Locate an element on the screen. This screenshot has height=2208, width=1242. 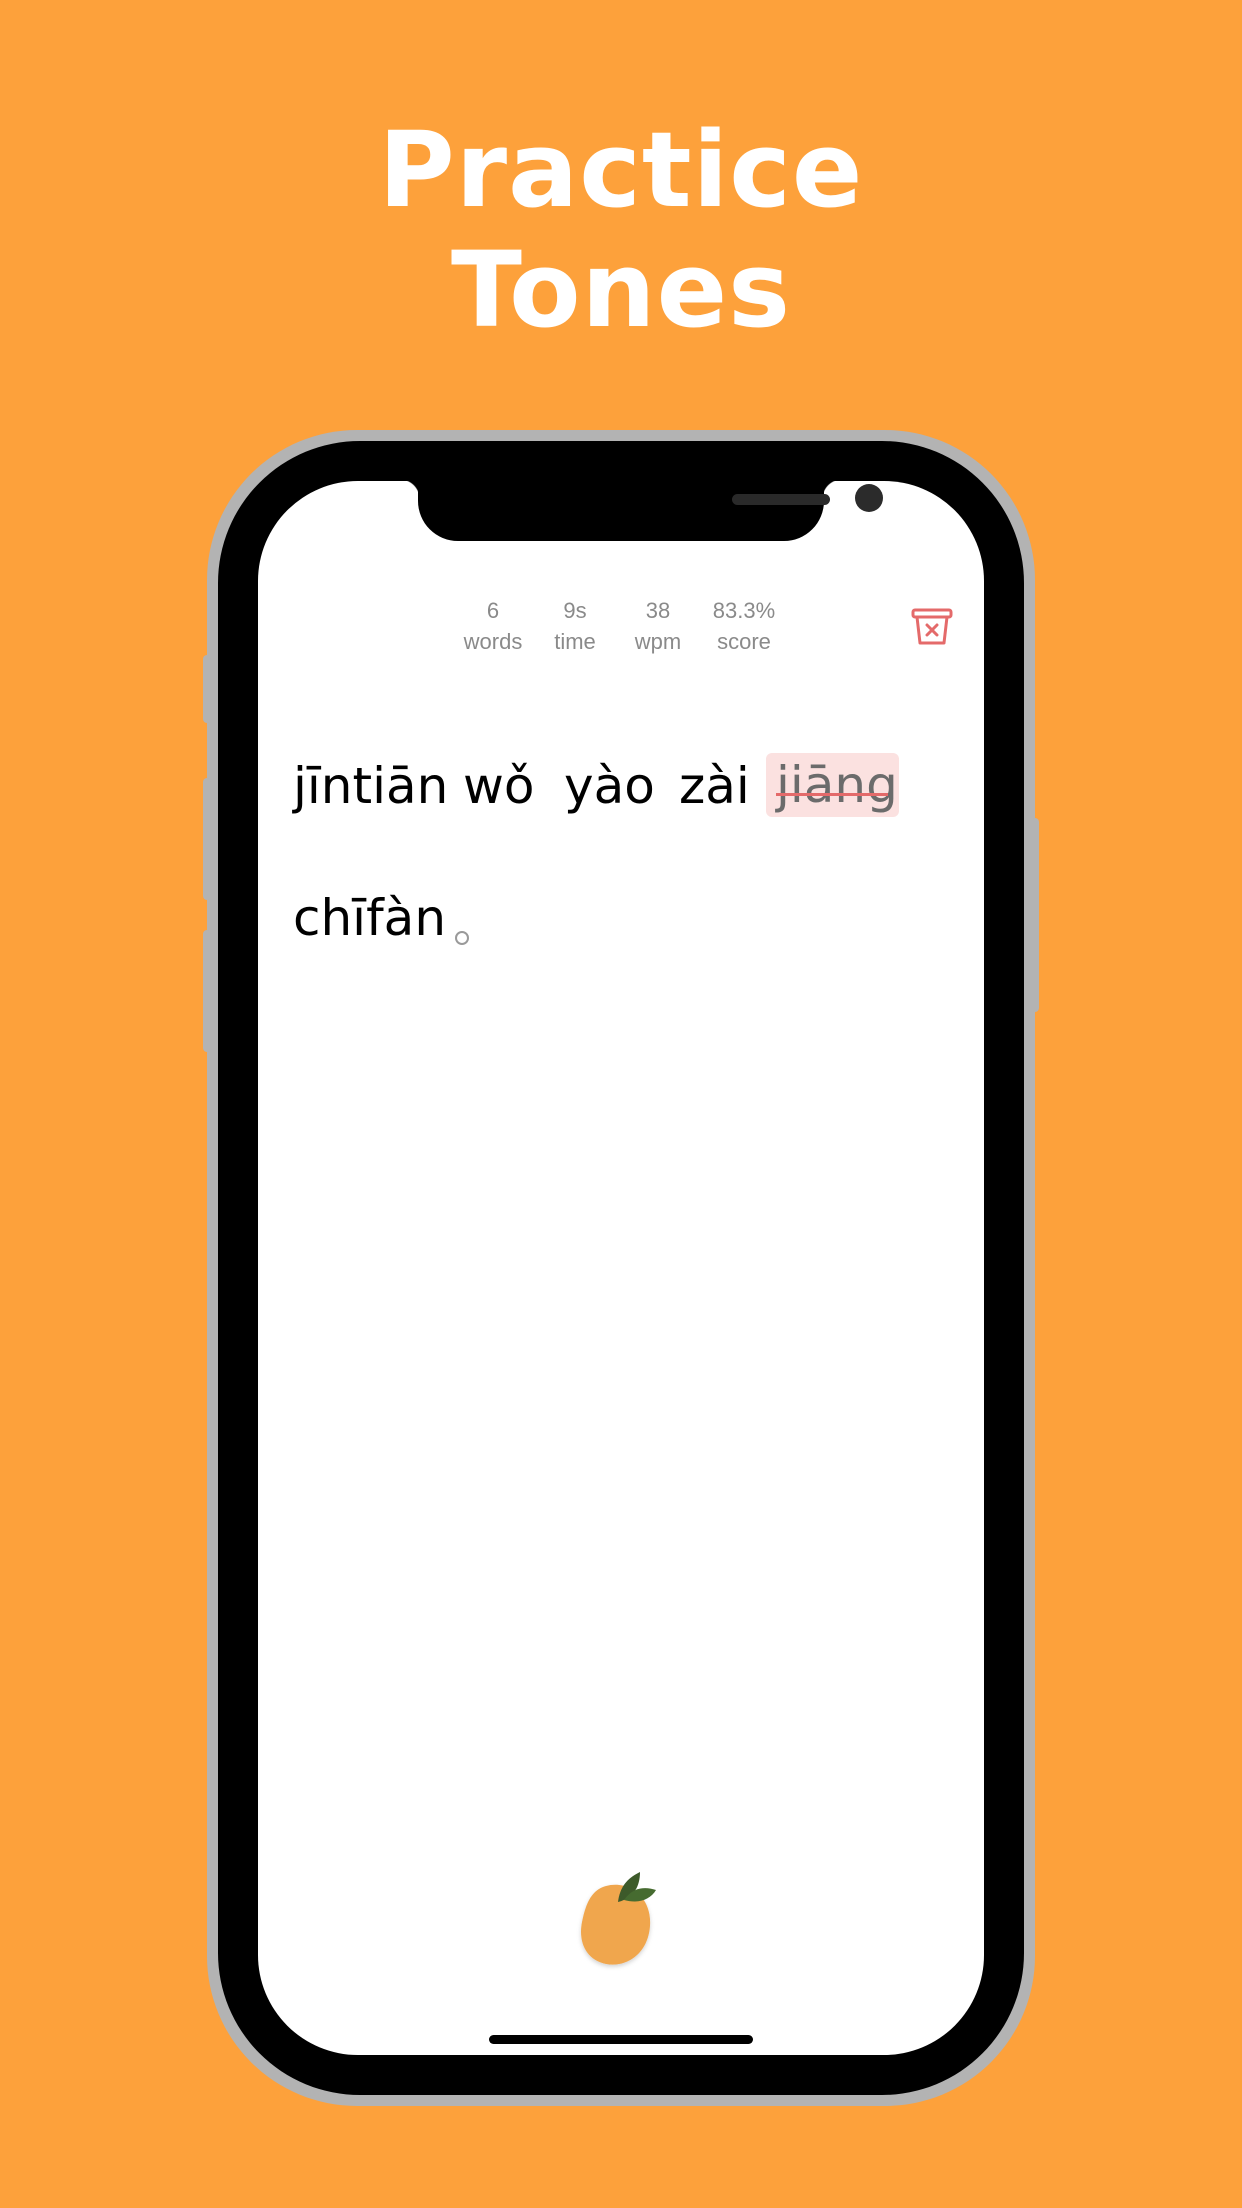
phone-silent-switch is located at coordinates (207, 689).